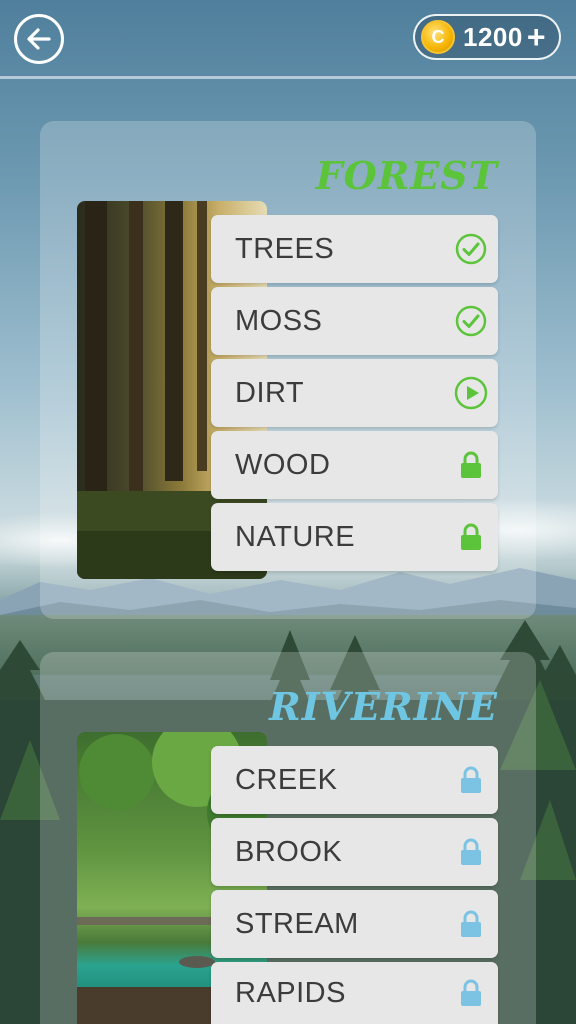  I want to click on level-button-nature: NATURE, so click(354, 537).